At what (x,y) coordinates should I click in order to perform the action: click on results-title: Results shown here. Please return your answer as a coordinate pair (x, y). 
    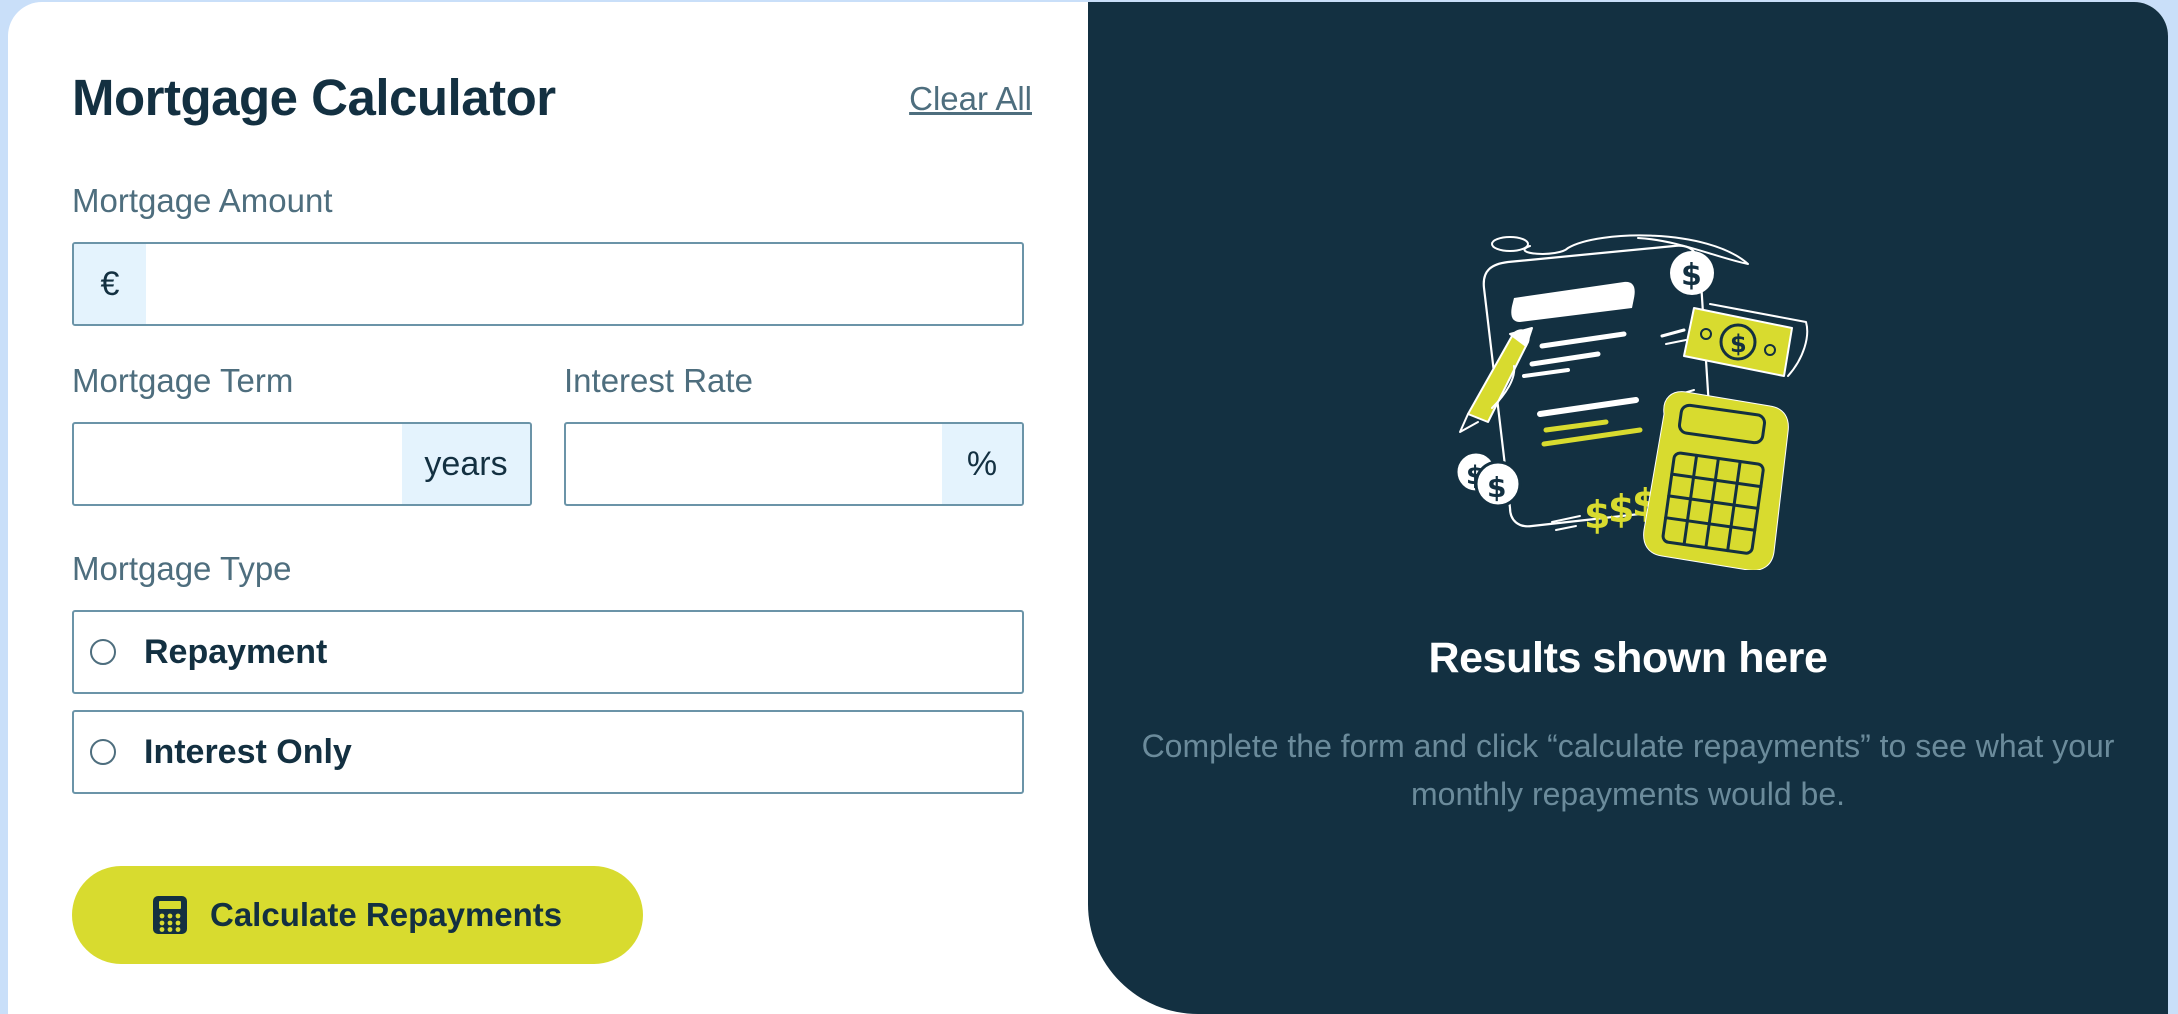
    Looking at the image, I should click on (1628, 658).